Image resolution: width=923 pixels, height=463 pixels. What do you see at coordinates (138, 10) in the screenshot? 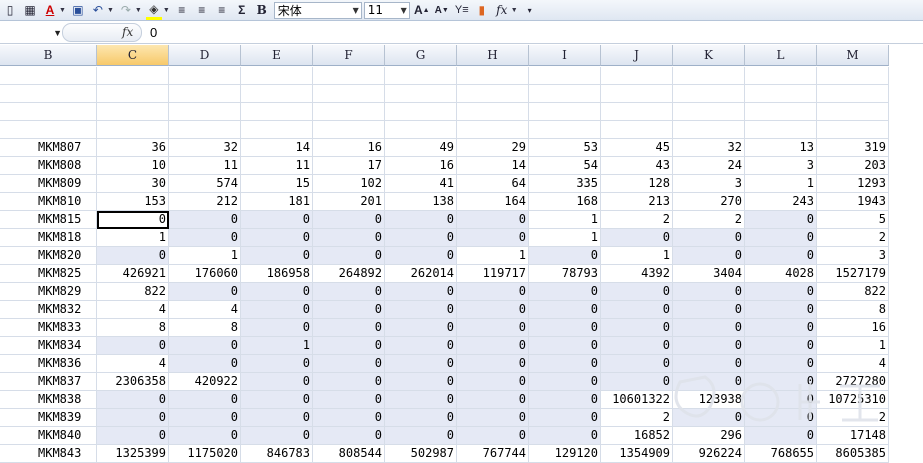
I see `redo-dropdown-icon: ▼` at bounding box center [138, 10].